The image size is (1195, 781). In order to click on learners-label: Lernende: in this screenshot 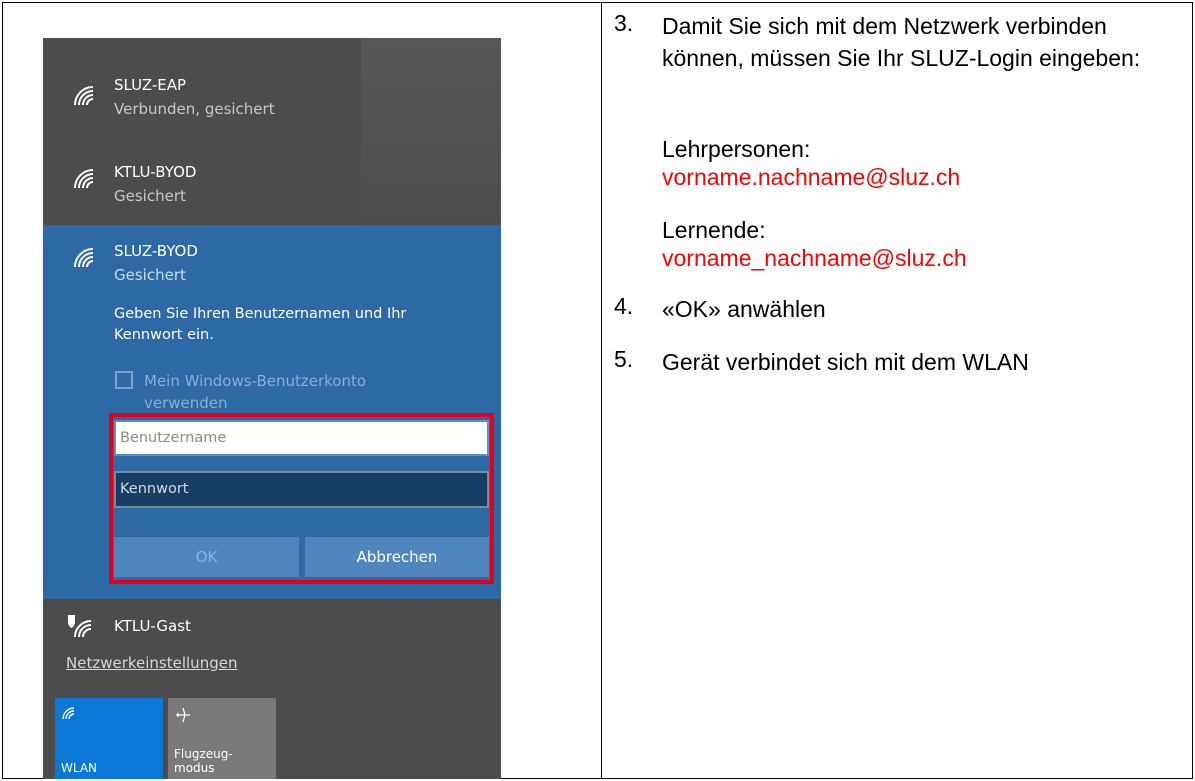, I will do `click(714, 230)`.